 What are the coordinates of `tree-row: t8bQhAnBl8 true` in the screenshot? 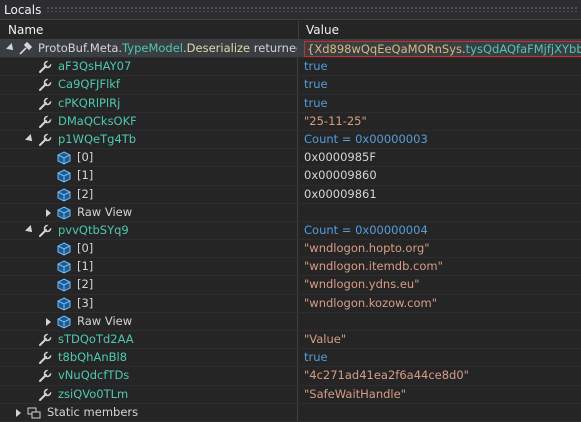 It's located at (290, 358).